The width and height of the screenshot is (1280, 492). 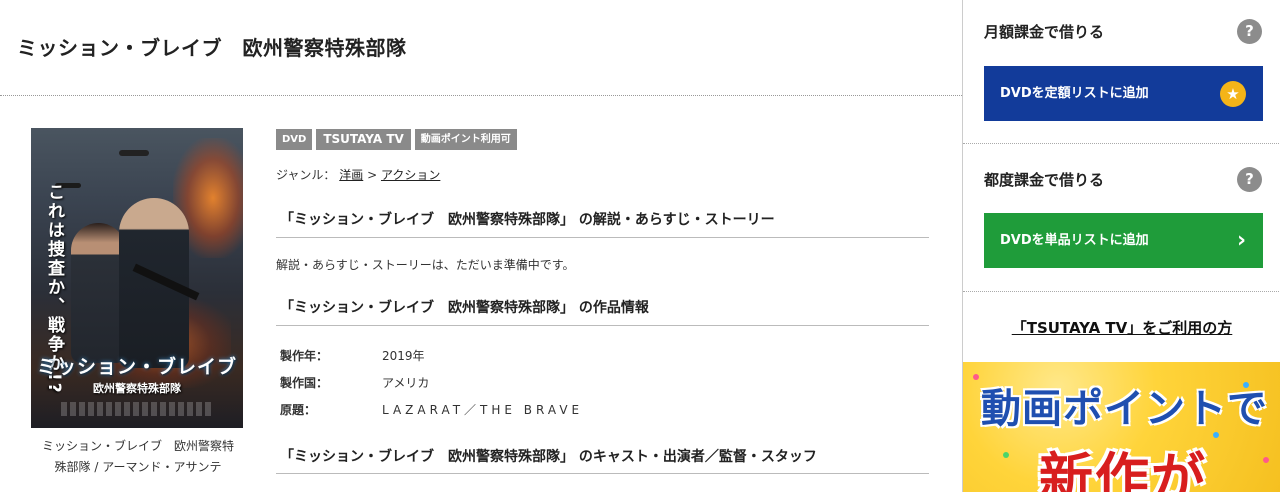 I want to click on video-point-banner: 動画ポイントで 新作が, so click(x=1121, y=427).